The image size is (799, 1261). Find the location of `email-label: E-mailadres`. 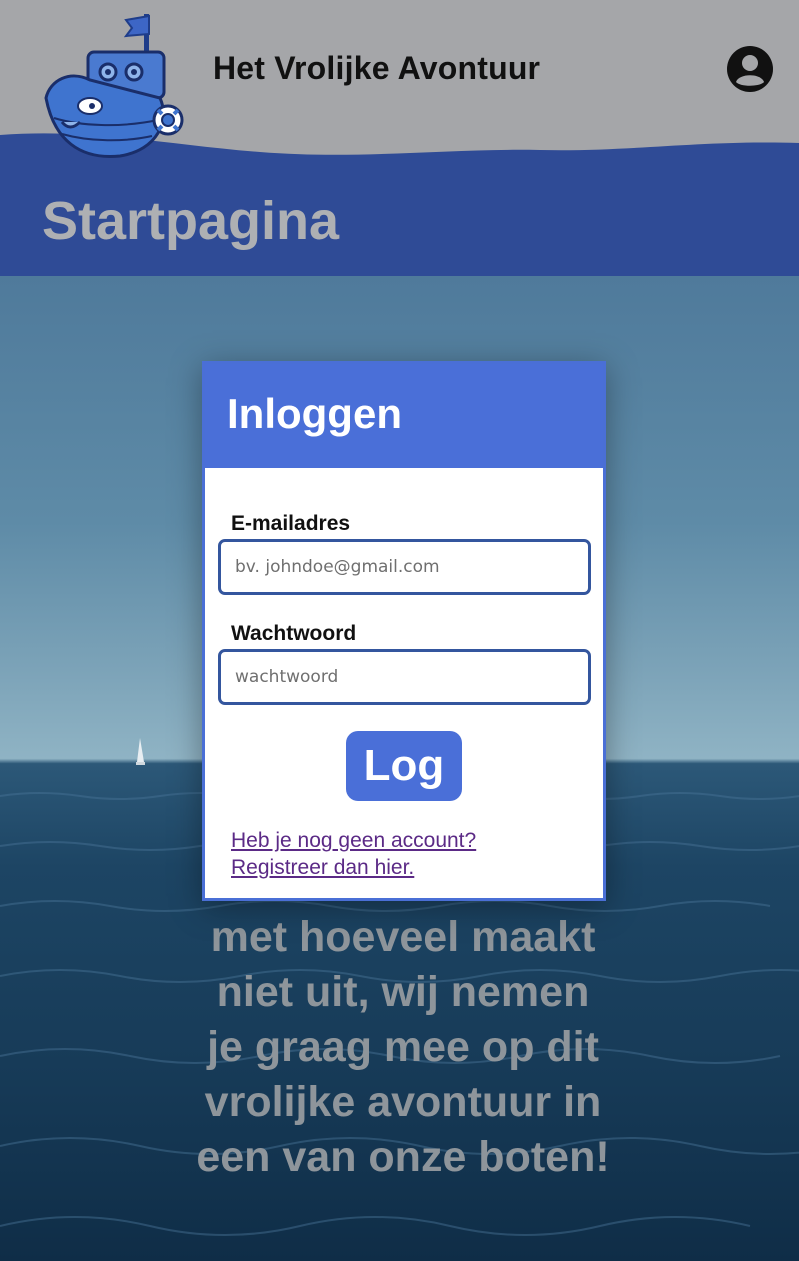

email-label: E-mailadres is located at coordinates (291, 523).